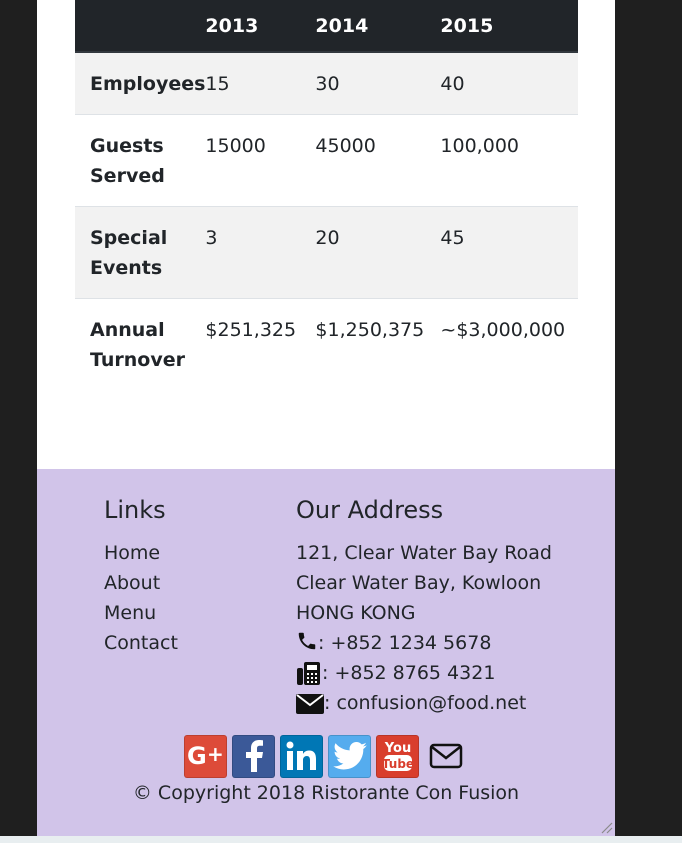 The width and height of the screenshot is (682, 843). I want to click on footer-link-home: Home, so click(132, 553).